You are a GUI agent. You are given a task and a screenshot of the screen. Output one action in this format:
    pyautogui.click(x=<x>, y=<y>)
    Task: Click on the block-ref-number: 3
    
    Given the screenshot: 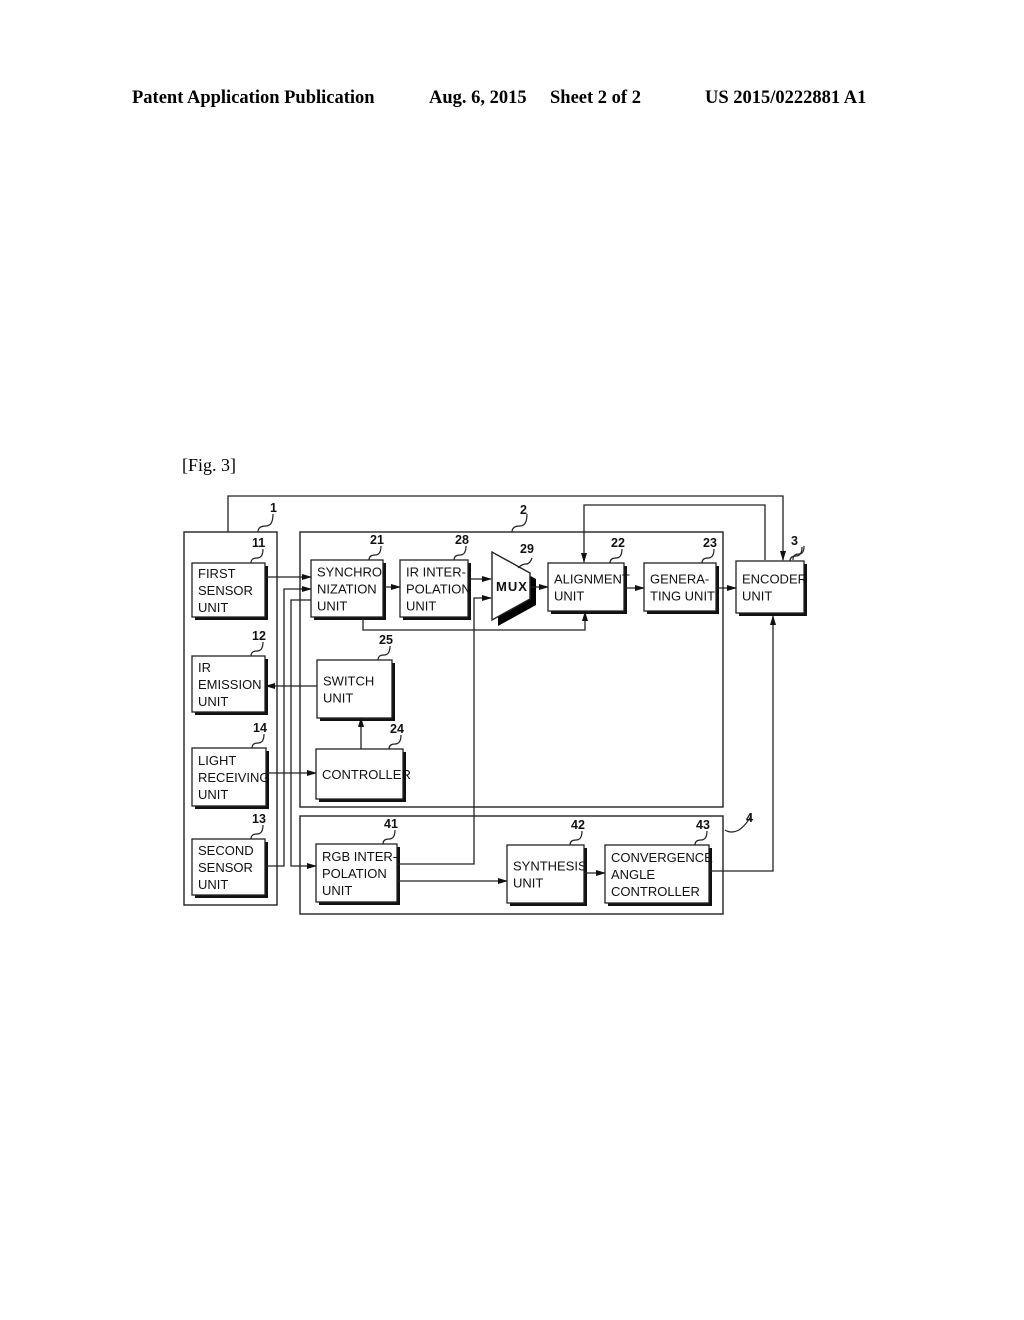 What is the action you would take?
    pyautogui.click(x=794, y=541)
    